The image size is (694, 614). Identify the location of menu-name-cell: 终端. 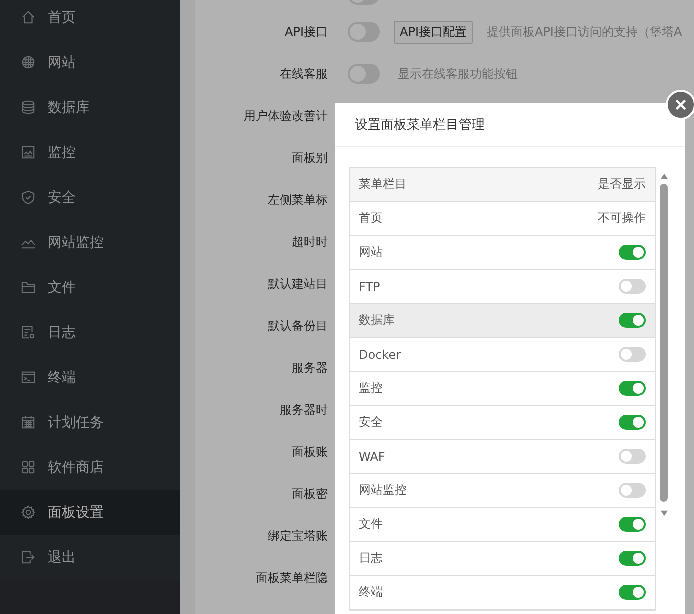
(371, 592).